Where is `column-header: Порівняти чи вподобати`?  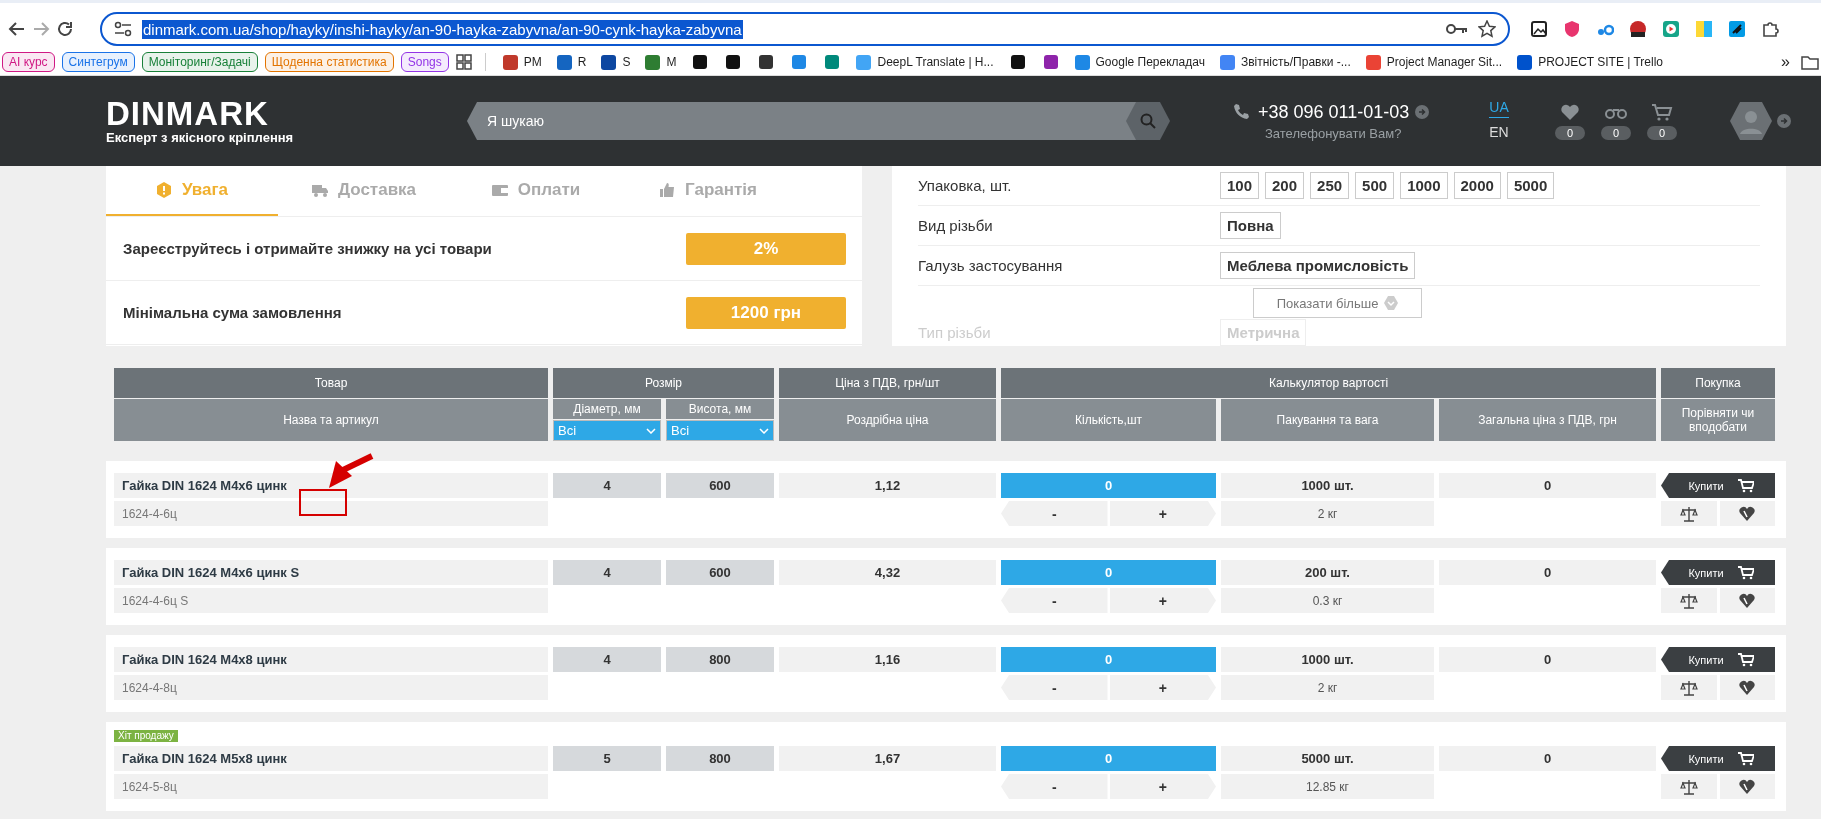 column-header: Порівняти чи вподобати is located at coordinates (1718, 420).